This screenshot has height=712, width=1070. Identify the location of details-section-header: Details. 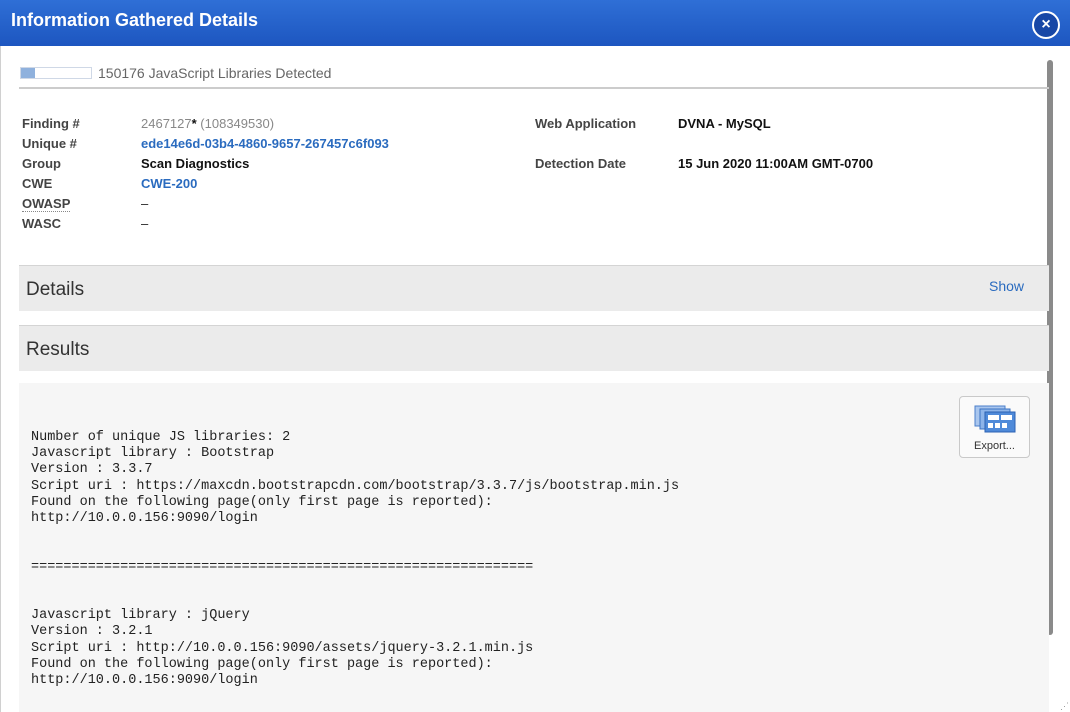
(534, 288).